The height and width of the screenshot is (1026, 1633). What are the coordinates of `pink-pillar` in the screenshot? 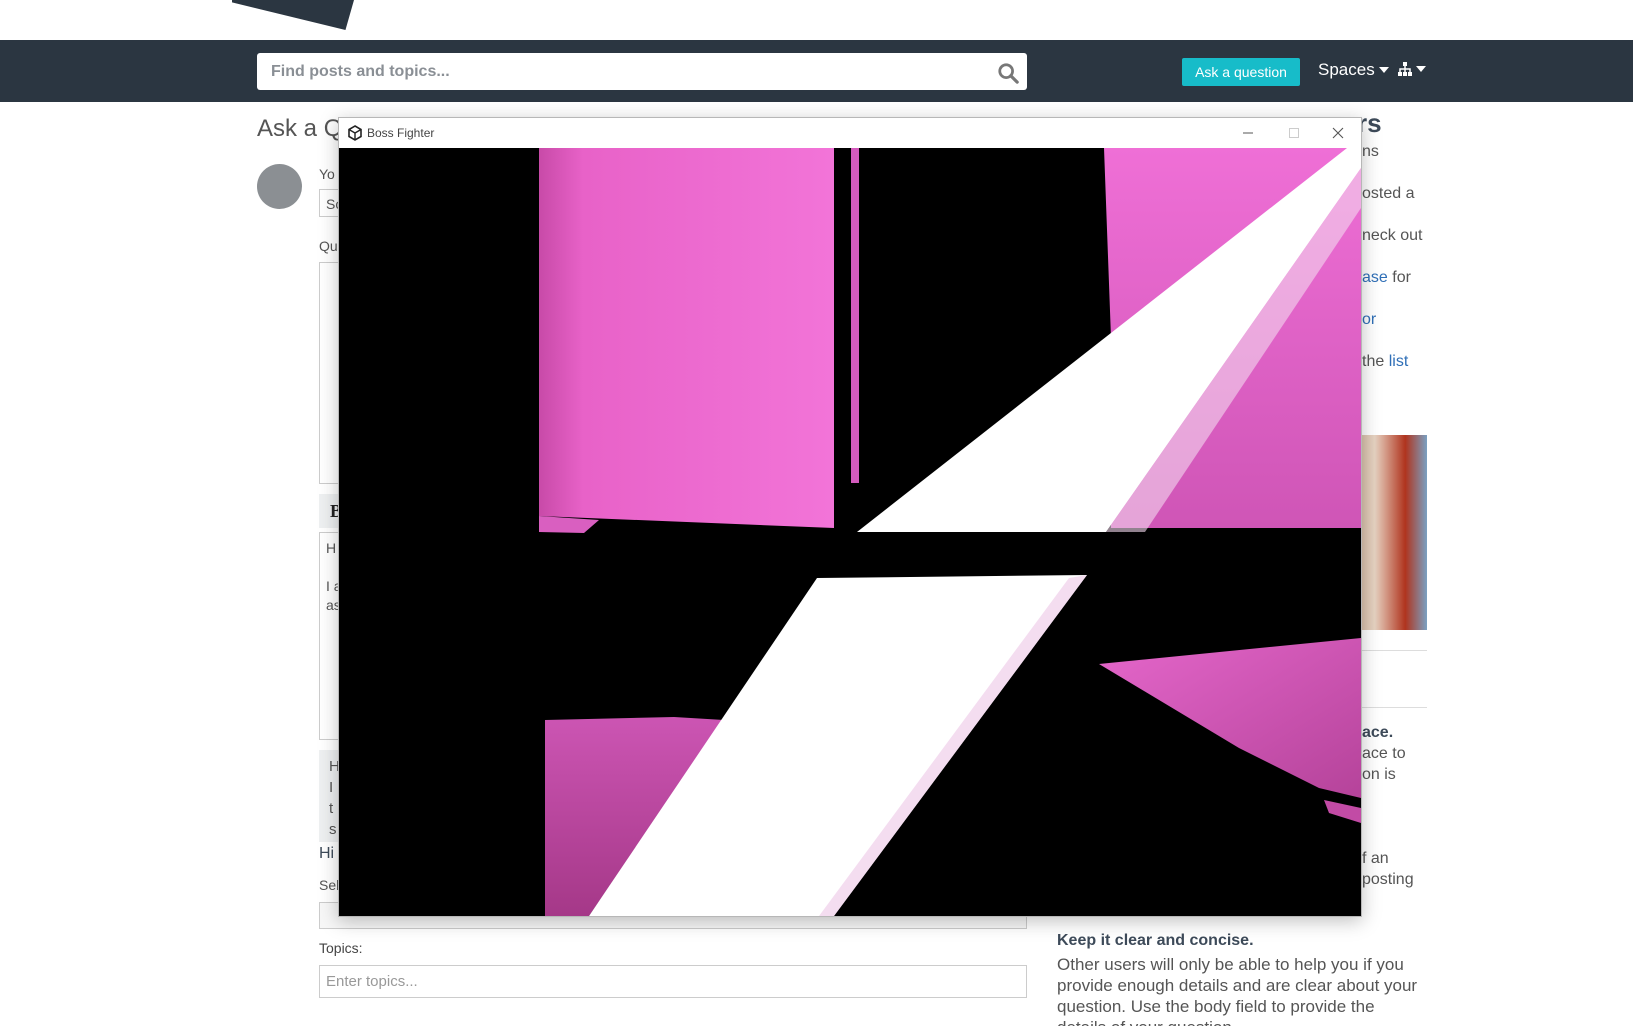 It's located at (855, 315).